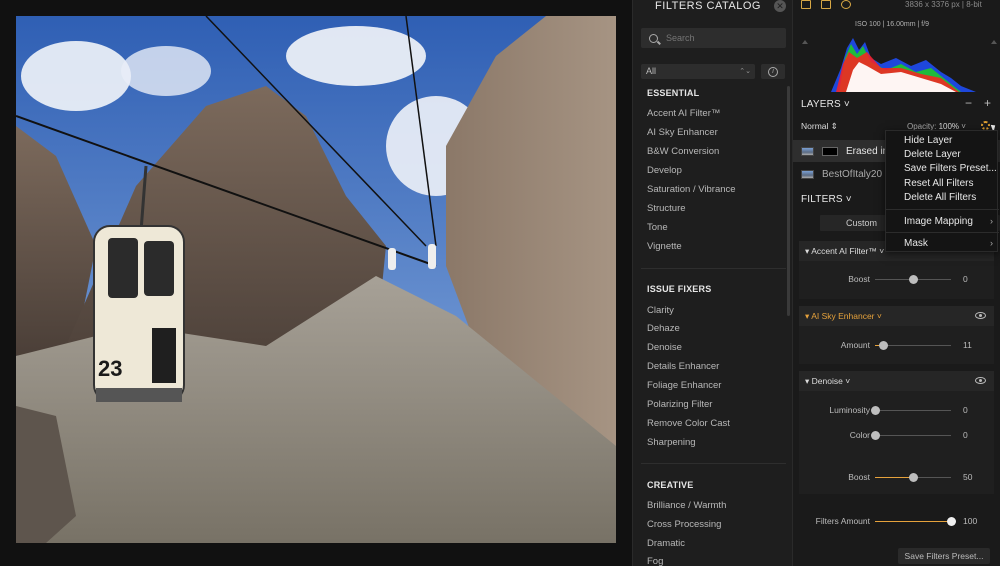  Describe the element at coordinates (780, 6) in the screenshot. I see `close-icon: ✕` at that location.